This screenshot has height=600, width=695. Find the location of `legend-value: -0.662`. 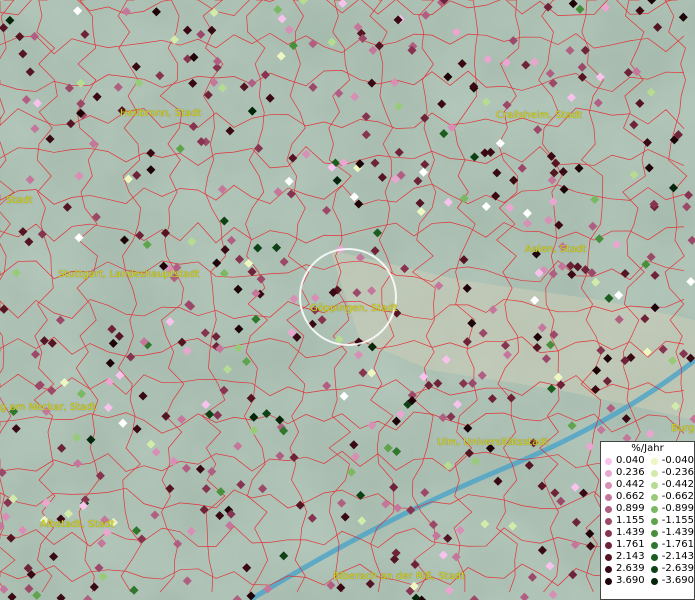

legend-value: -0.662 is located at coordinates (677, 496).